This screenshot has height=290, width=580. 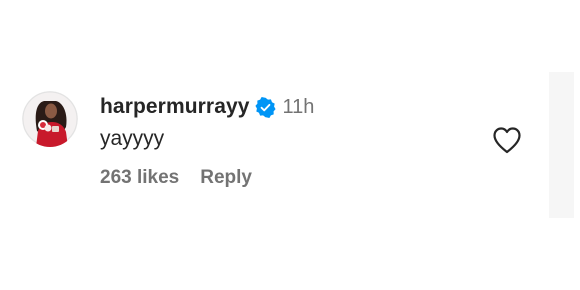 I want to click on comment-actions: 263 likes Reply, so click(x=207, y=178).